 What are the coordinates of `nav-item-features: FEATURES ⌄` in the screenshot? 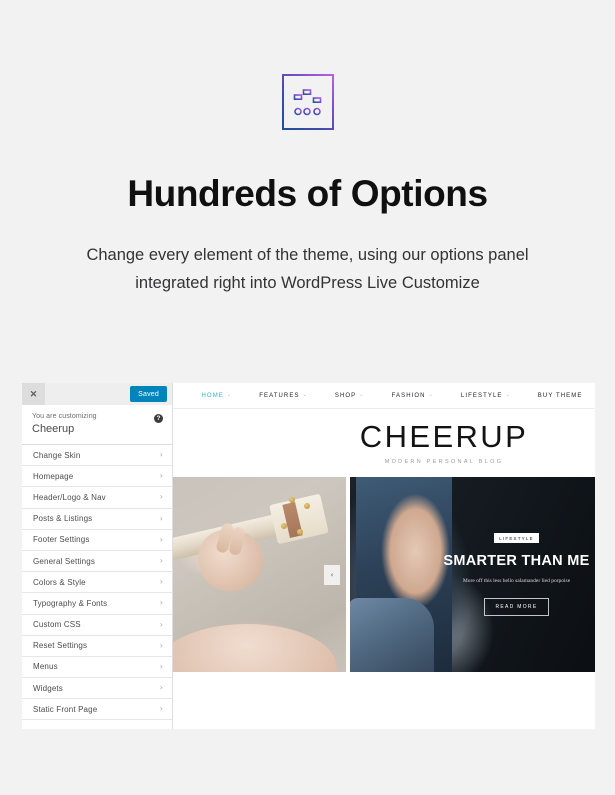 It's located at (283, 396).